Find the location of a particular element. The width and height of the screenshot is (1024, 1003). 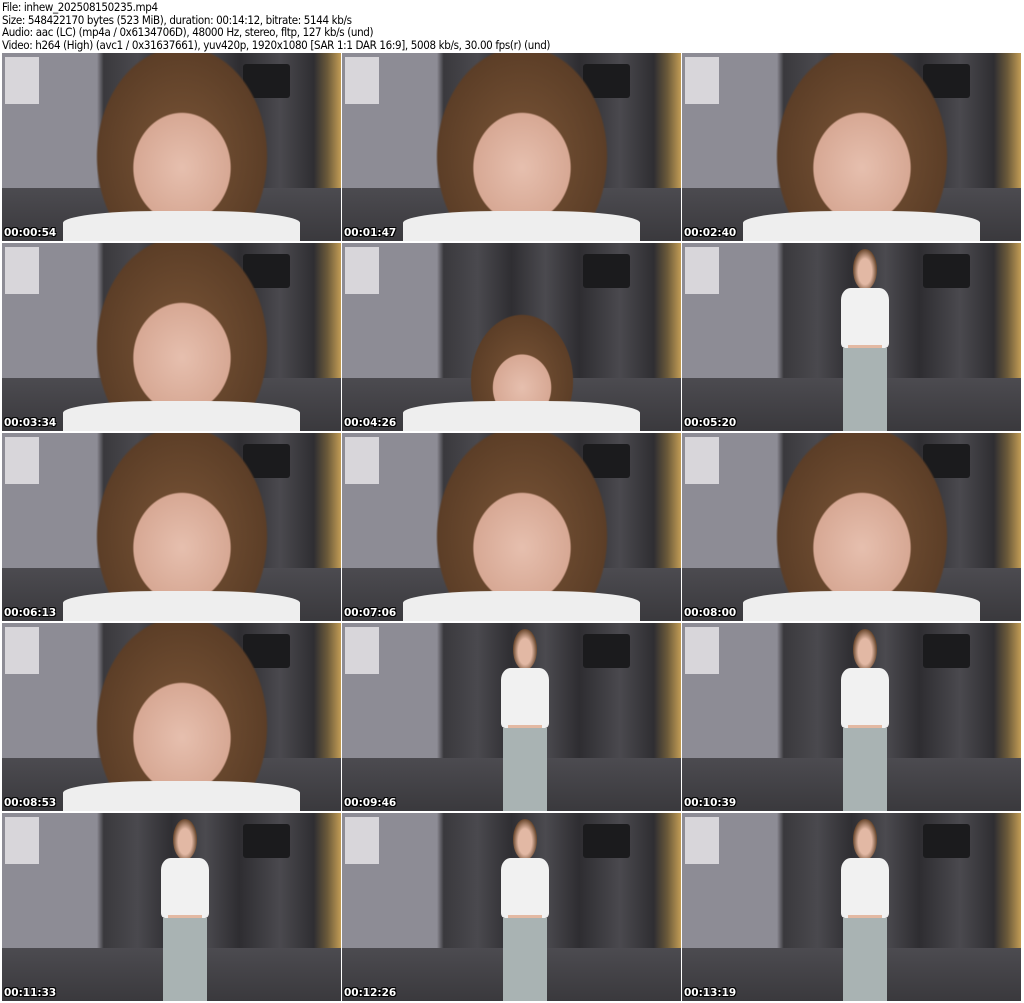

timestamp: 00:10:39 is located at coordinates (710, 803).